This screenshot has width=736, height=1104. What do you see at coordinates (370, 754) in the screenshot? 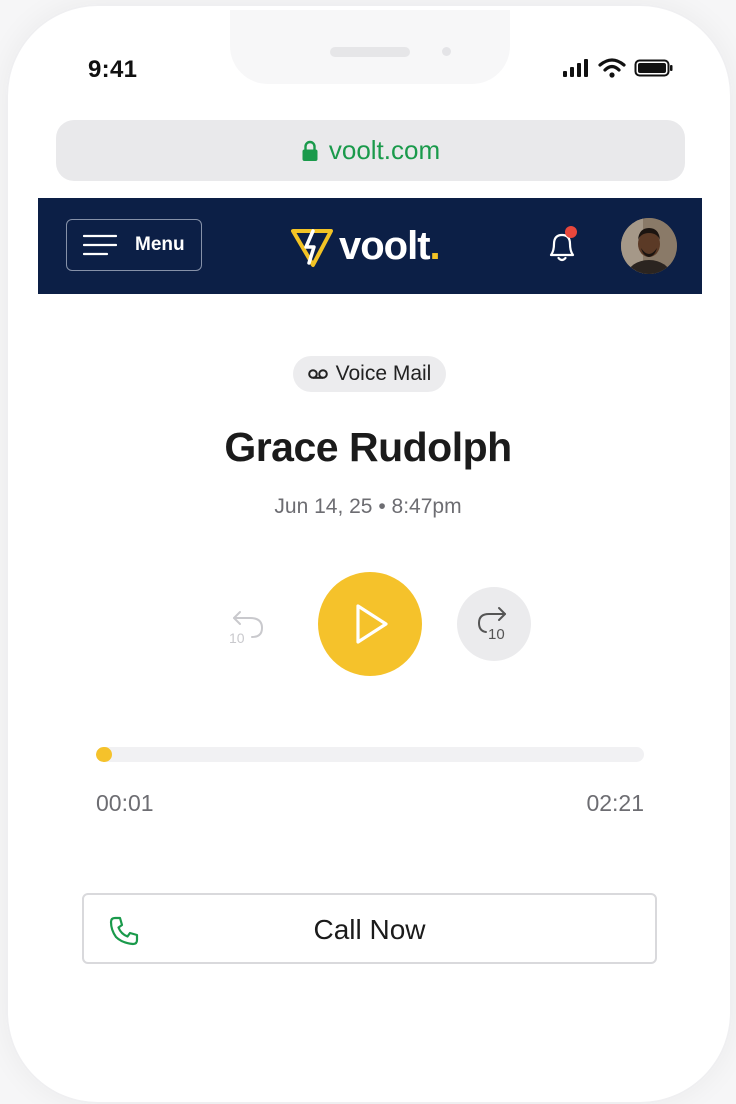
I see `playback-progress-bar` at bounding box center [370, 754].